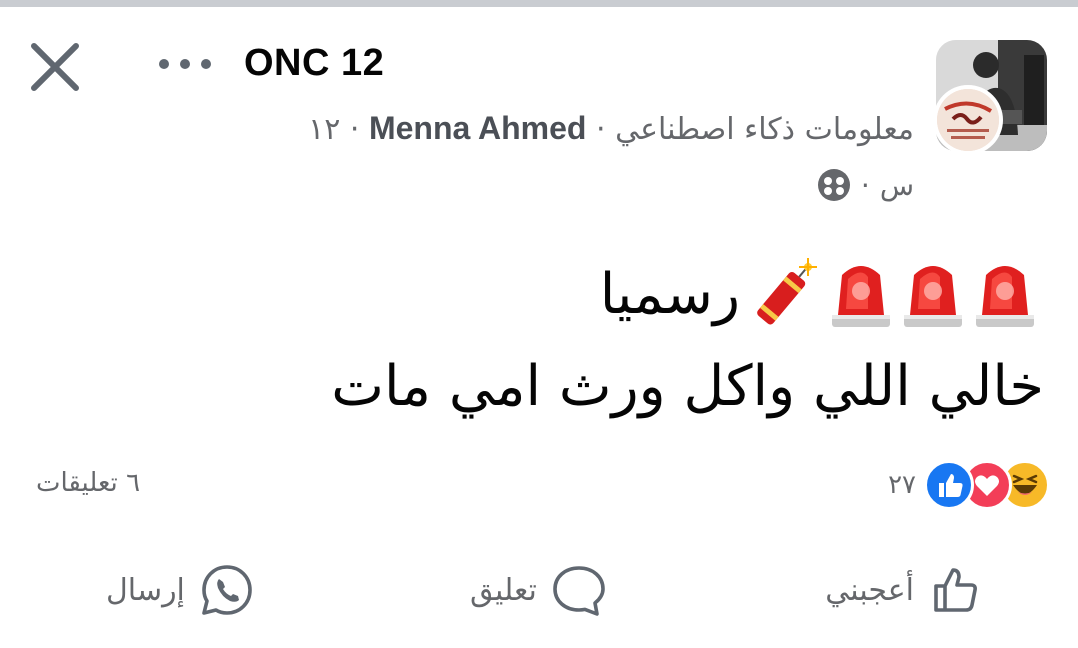 The width and height of the screenshot is (1078, 648). I want to click on post-time-line: س ·, so click(865, 185).